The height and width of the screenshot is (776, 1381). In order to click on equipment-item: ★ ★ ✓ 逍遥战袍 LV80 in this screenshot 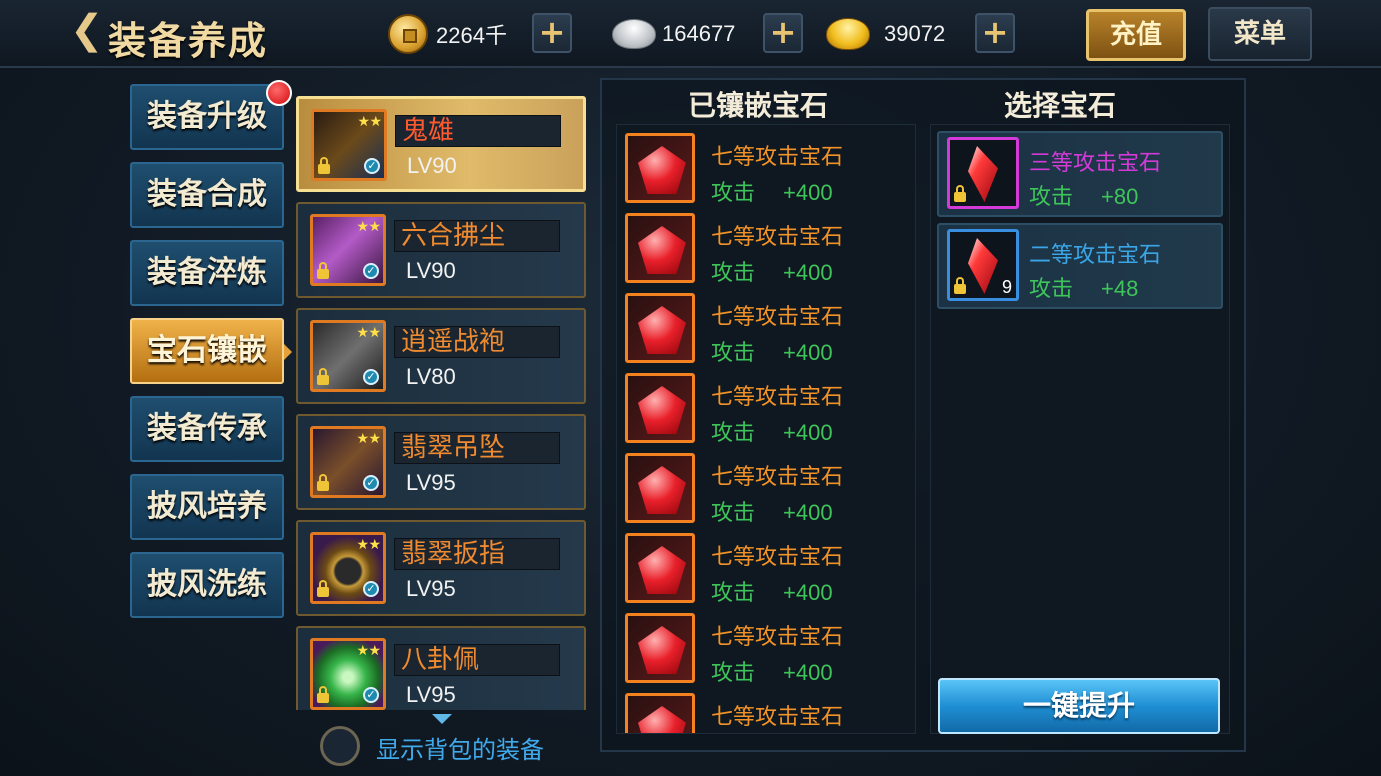, I will do `click(441, 356)`.